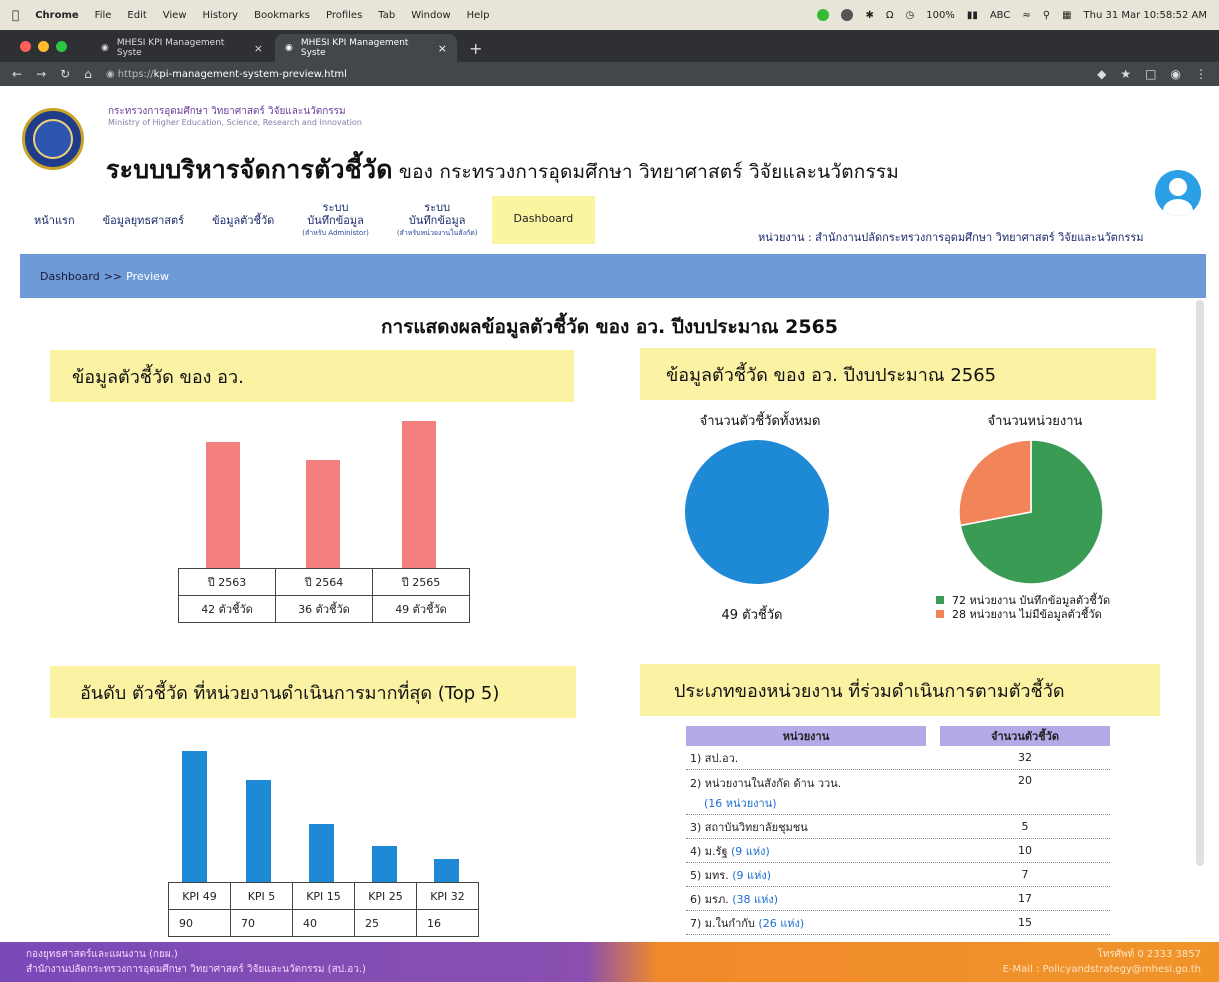 The image size is (1219, 982). I want to click on header-unit: หน่วยงาน, so click(806, 736).